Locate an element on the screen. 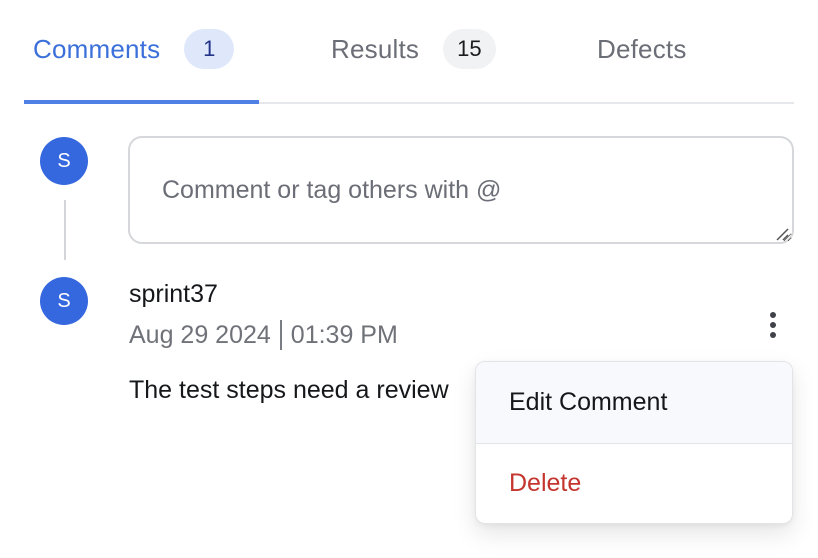  comment-context-menu: Edit Comment Delete is located at coordinates (634, 442).